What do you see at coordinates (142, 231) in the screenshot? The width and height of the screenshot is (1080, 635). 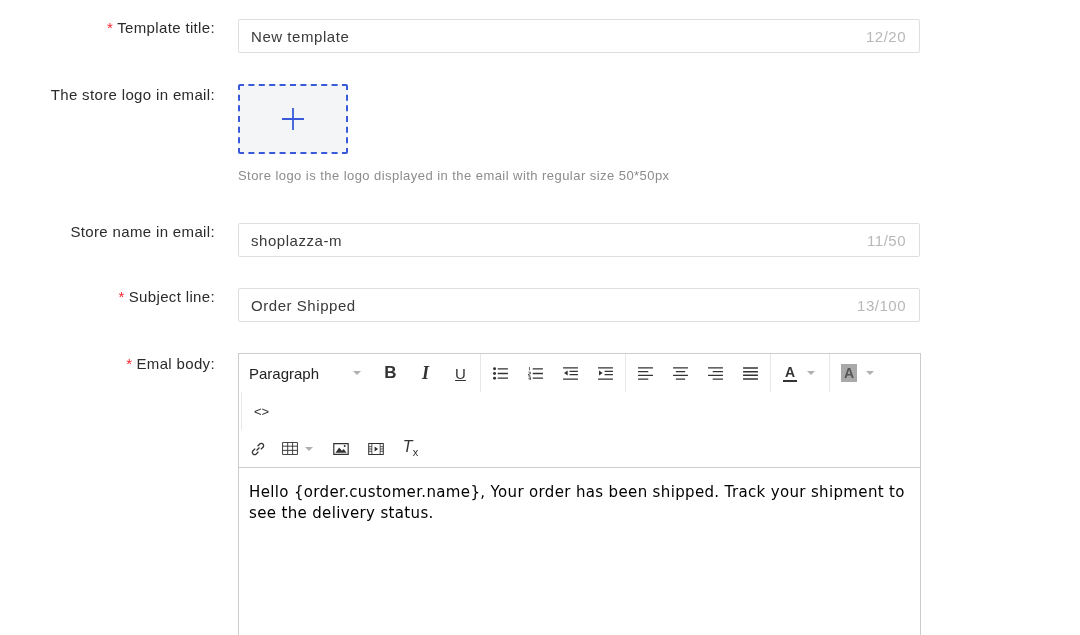 I see `field-label: Store name in email:` at bounding box center [142, 231].